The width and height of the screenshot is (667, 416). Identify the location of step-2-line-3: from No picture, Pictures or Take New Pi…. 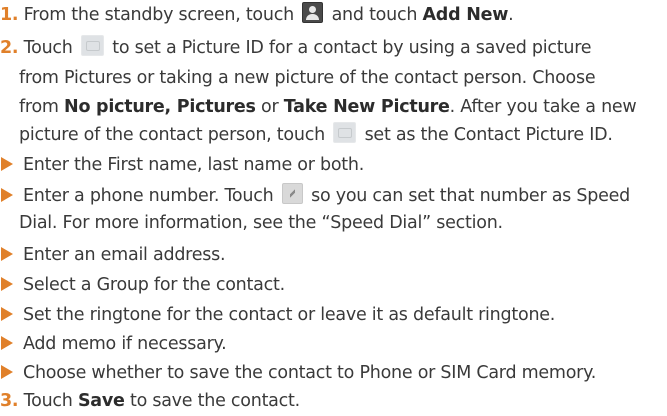
(328, 107).